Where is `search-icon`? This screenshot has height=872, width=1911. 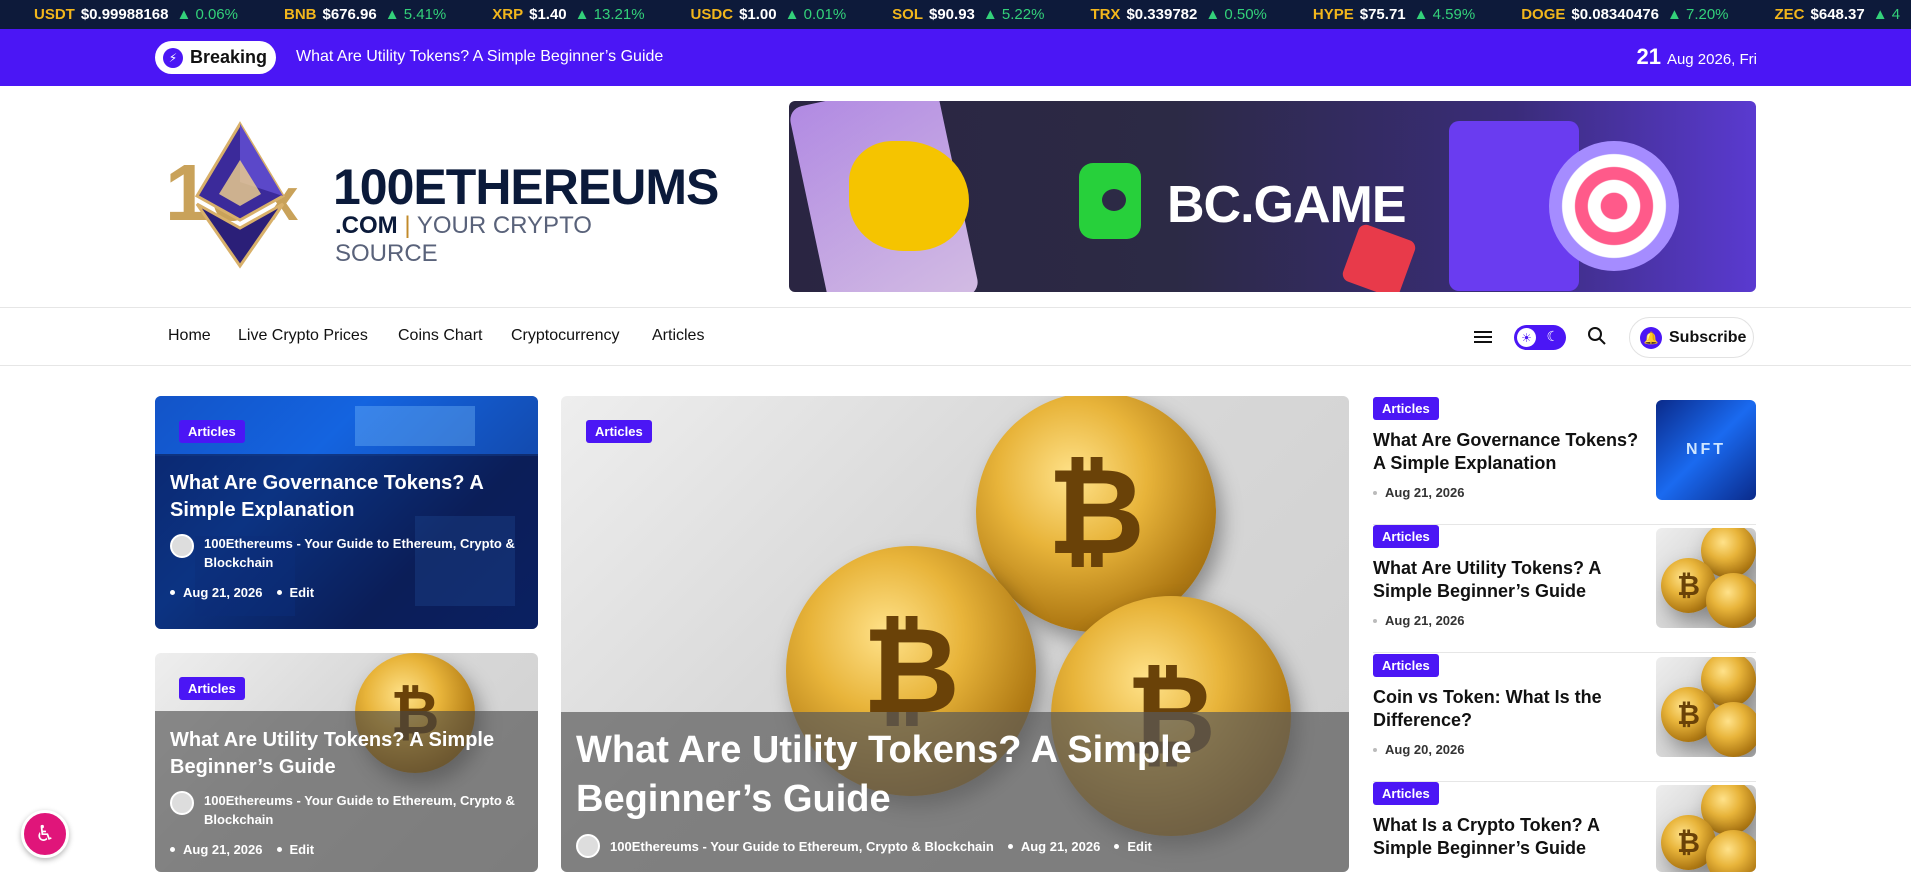
search-icon is located at coordinates (1597, 336).